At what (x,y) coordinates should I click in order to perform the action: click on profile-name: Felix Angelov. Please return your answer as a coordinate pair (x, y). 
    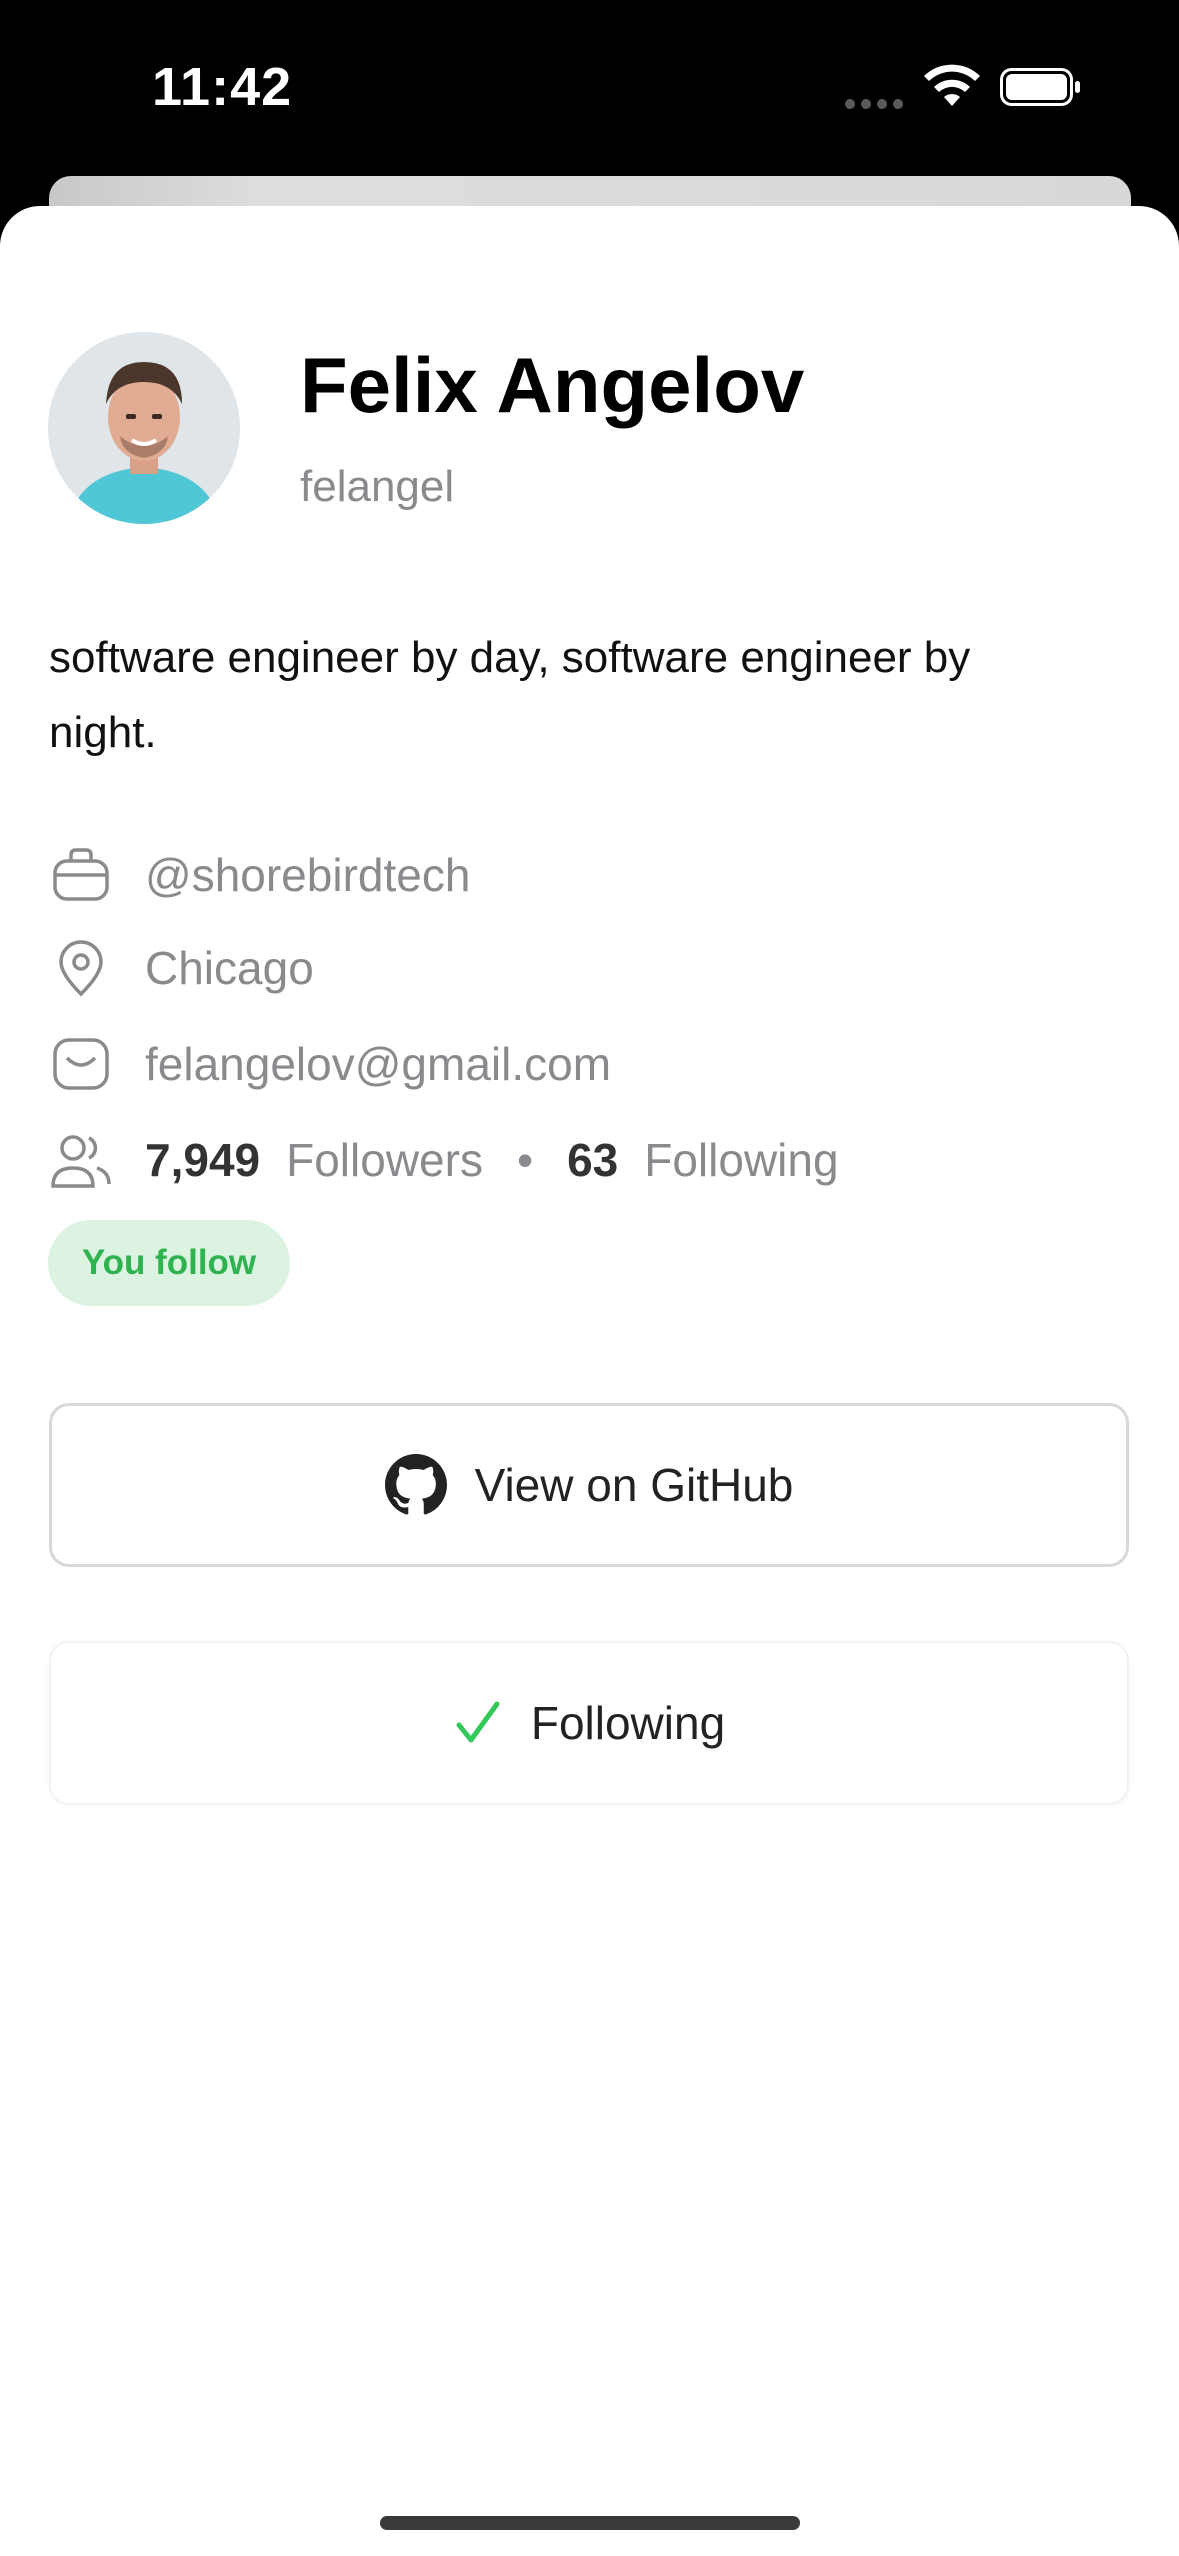
    Looking at the image, I should click on (552, 385).